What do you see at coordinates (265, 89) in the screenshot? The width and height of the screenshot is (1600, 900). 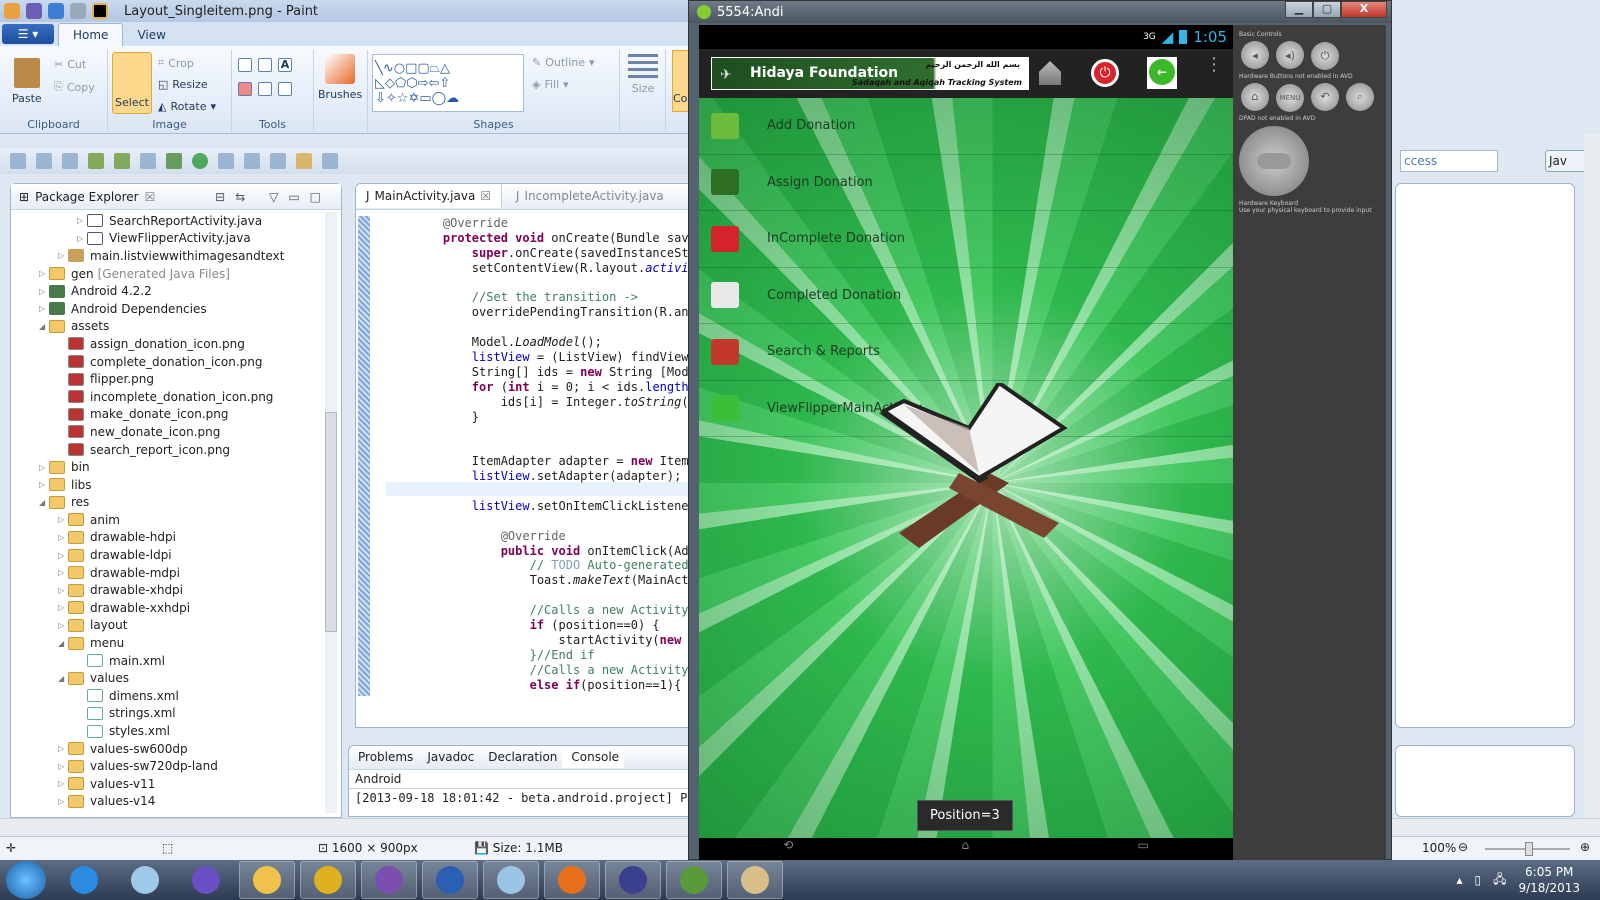 I see `color-picker-icon` at bounding box center [265, 89].